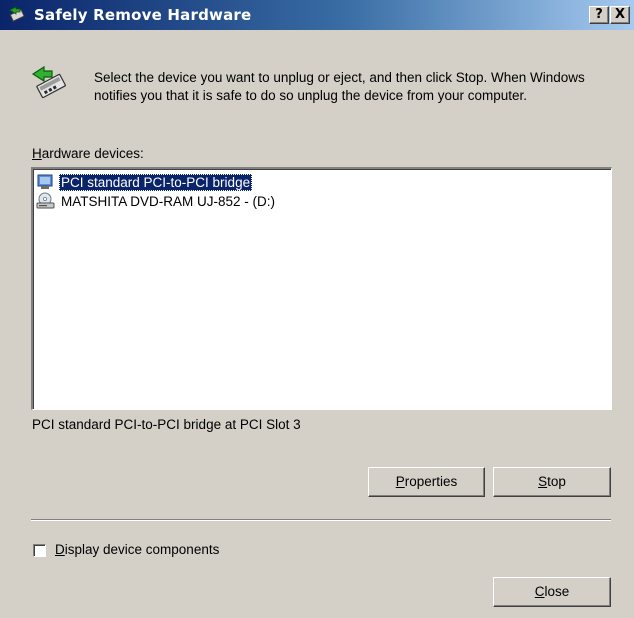 This screenshot has width=634, height=618. Describe the element at coordinates (168, 201) in the screenshot. I see `device-label: MATSHITA DVD-RAM UJ-852 - (D:)` at that location.